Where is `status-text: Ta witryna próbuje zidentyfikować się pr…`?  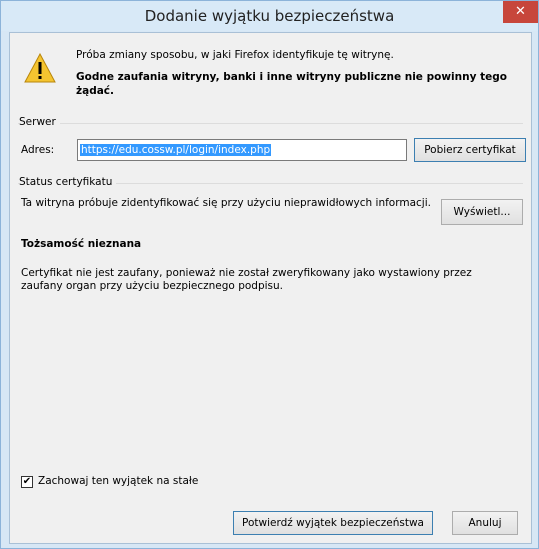 status-text: Ta witryna próbuje zidentyfikować się pr… is located at coordinates (226, 203).